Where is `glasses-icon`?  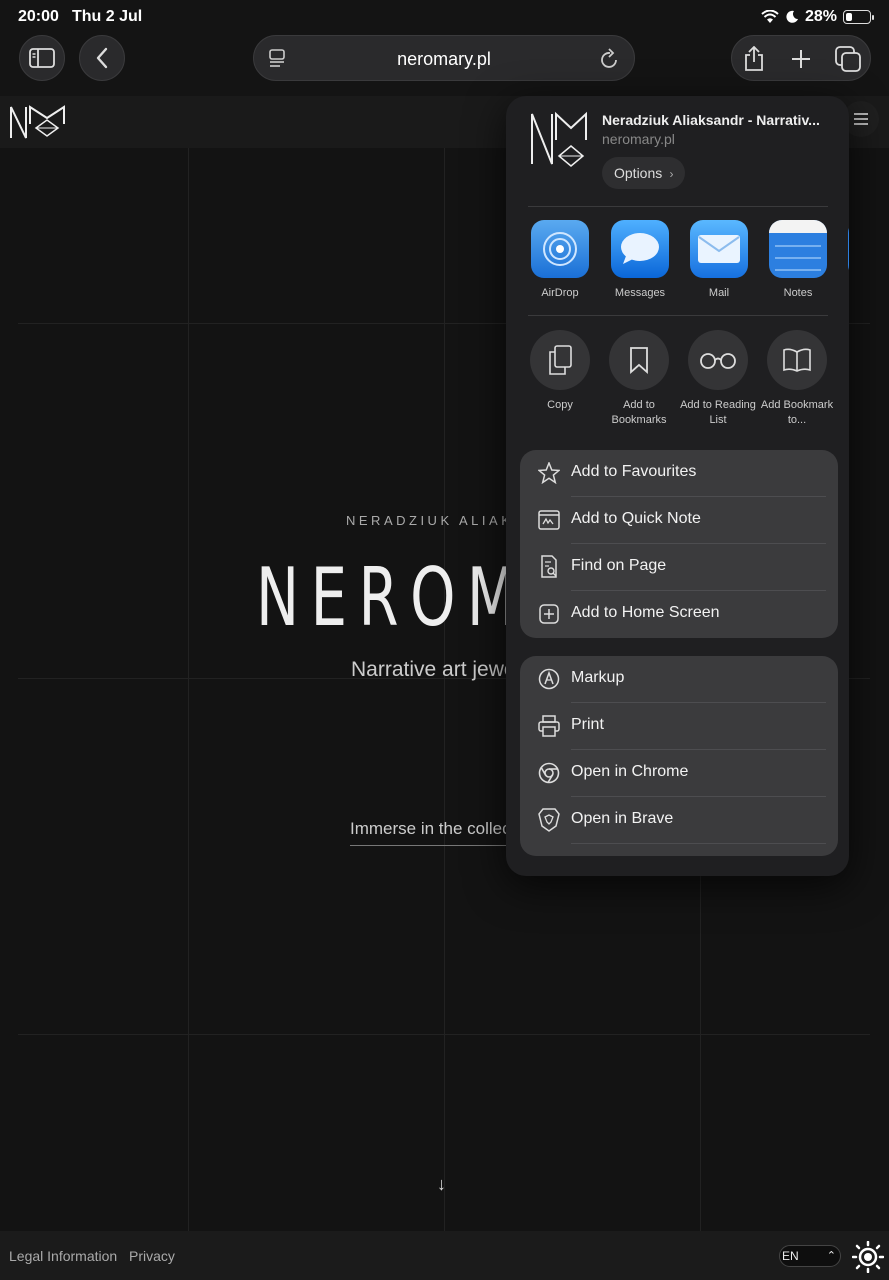
glasses-icon is located at coordinates (718, 360).